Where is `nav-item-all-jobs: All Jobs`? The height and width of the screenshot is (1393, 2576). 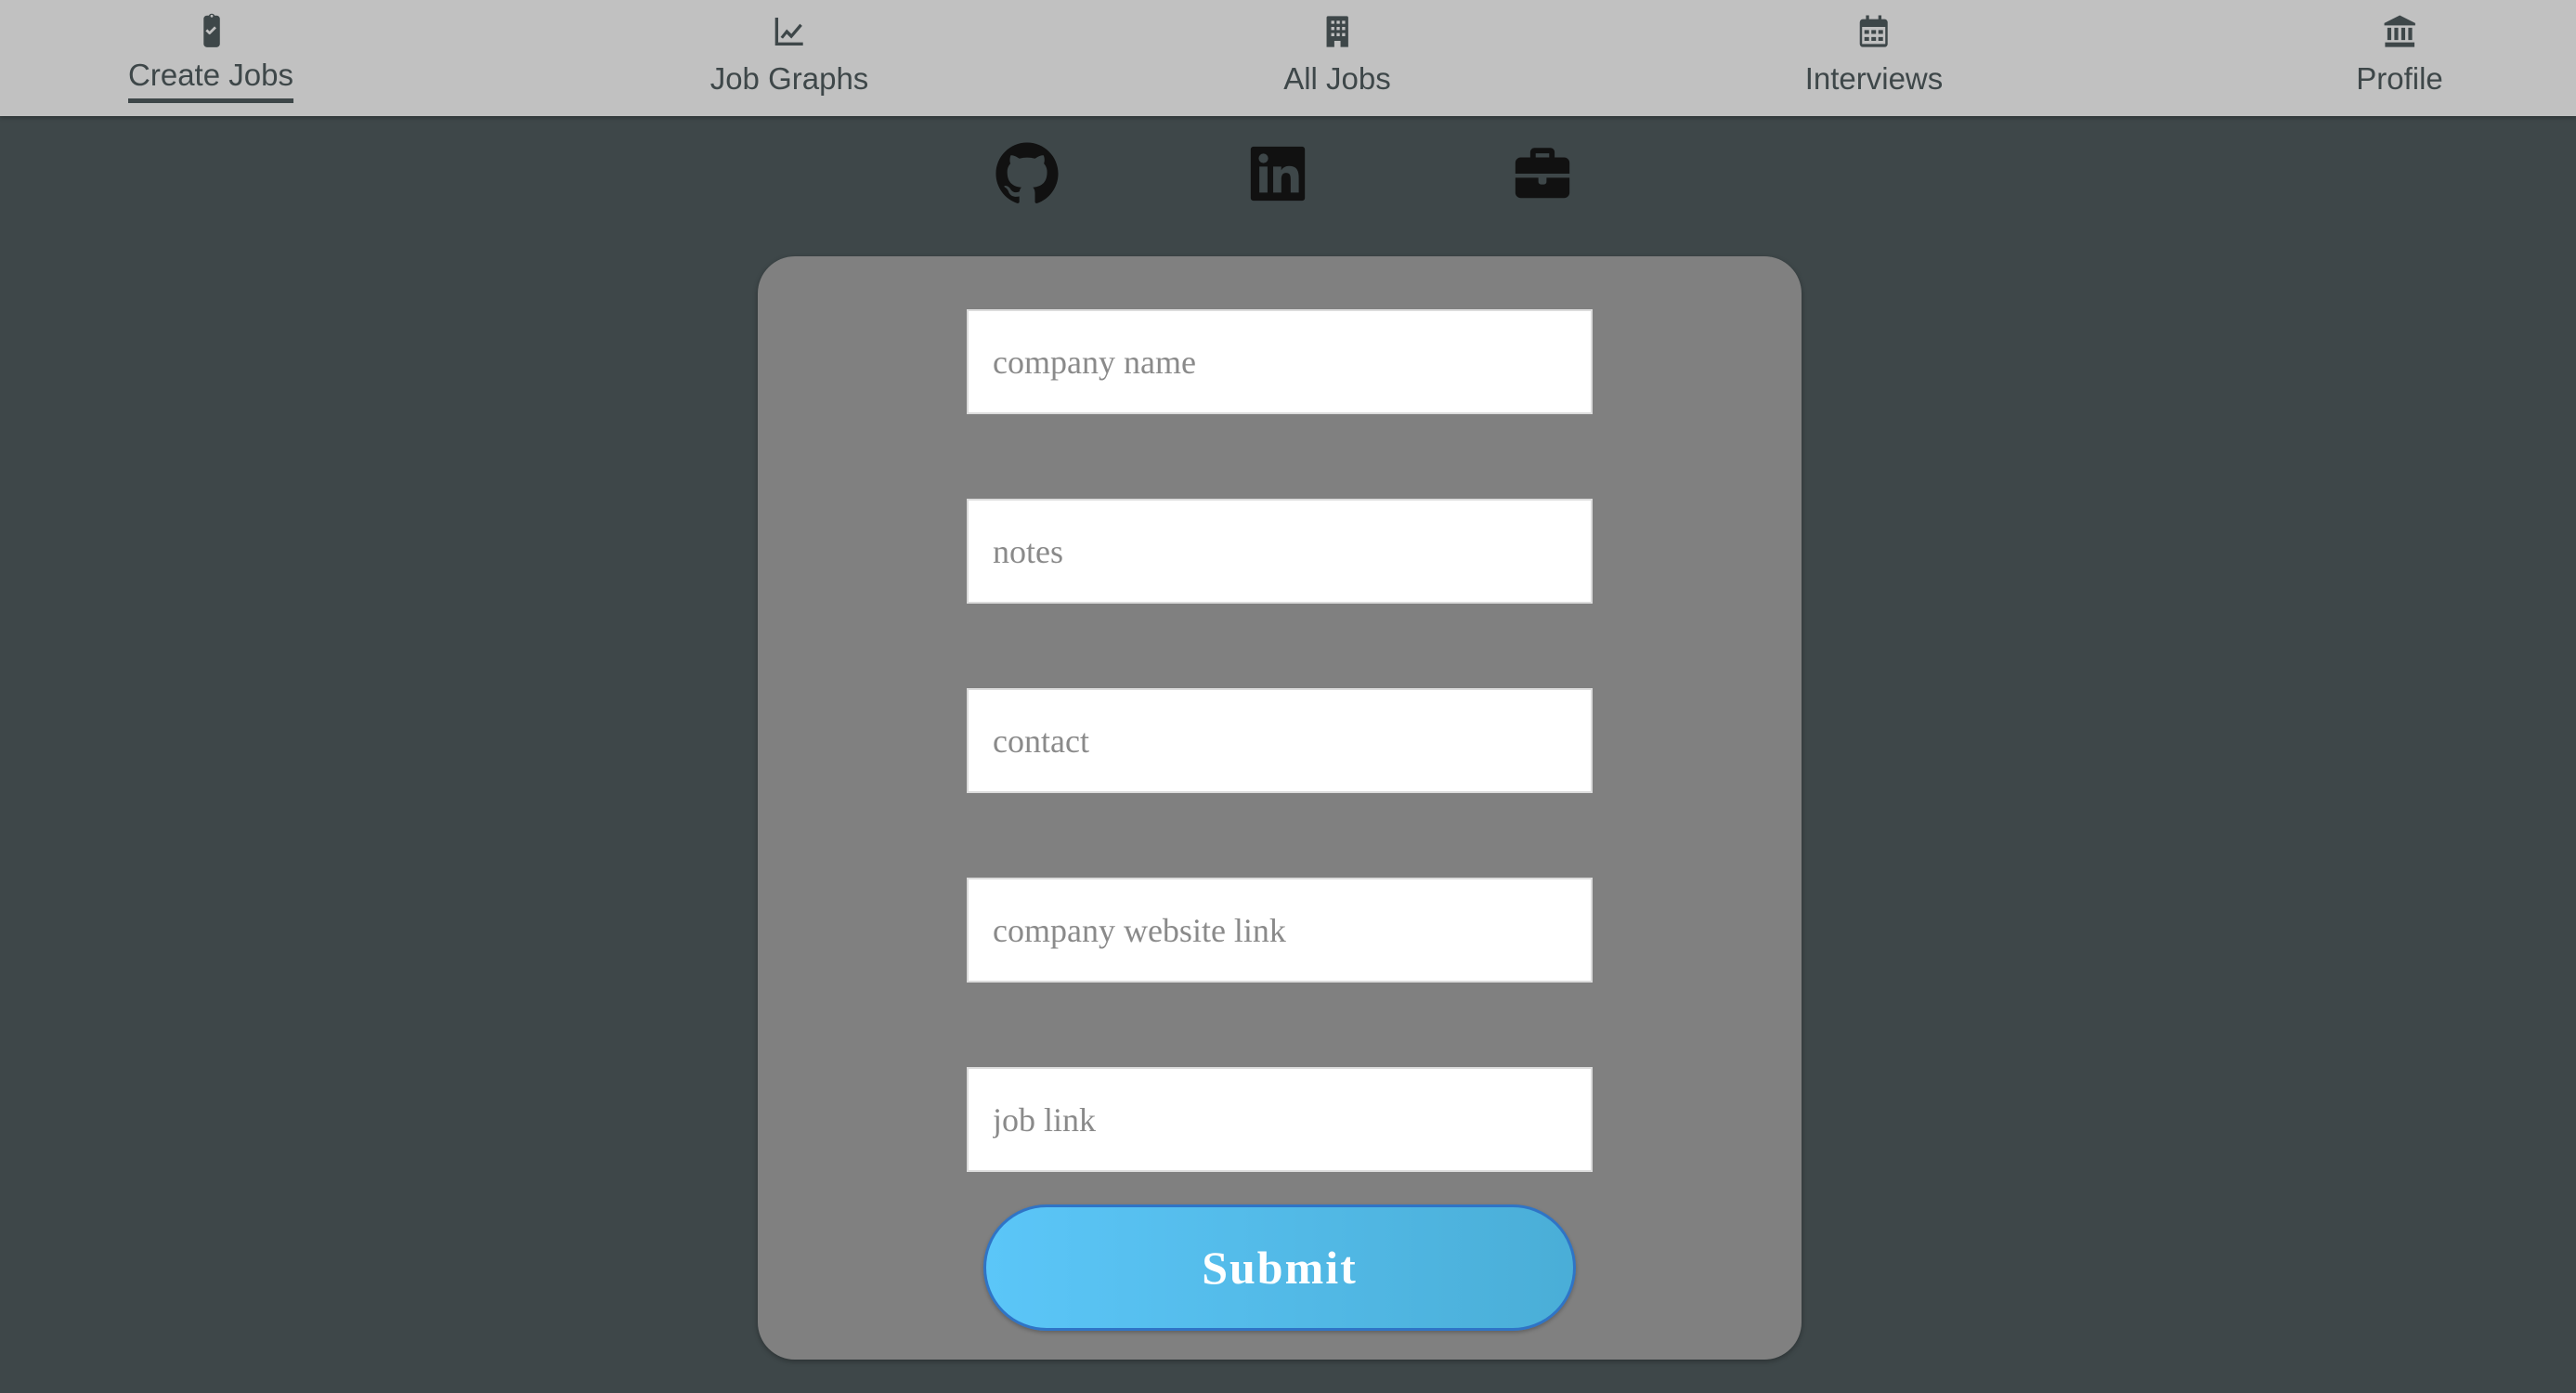
nav-item-all-jobs: All Jobs is located at coordinates (1337, 58).